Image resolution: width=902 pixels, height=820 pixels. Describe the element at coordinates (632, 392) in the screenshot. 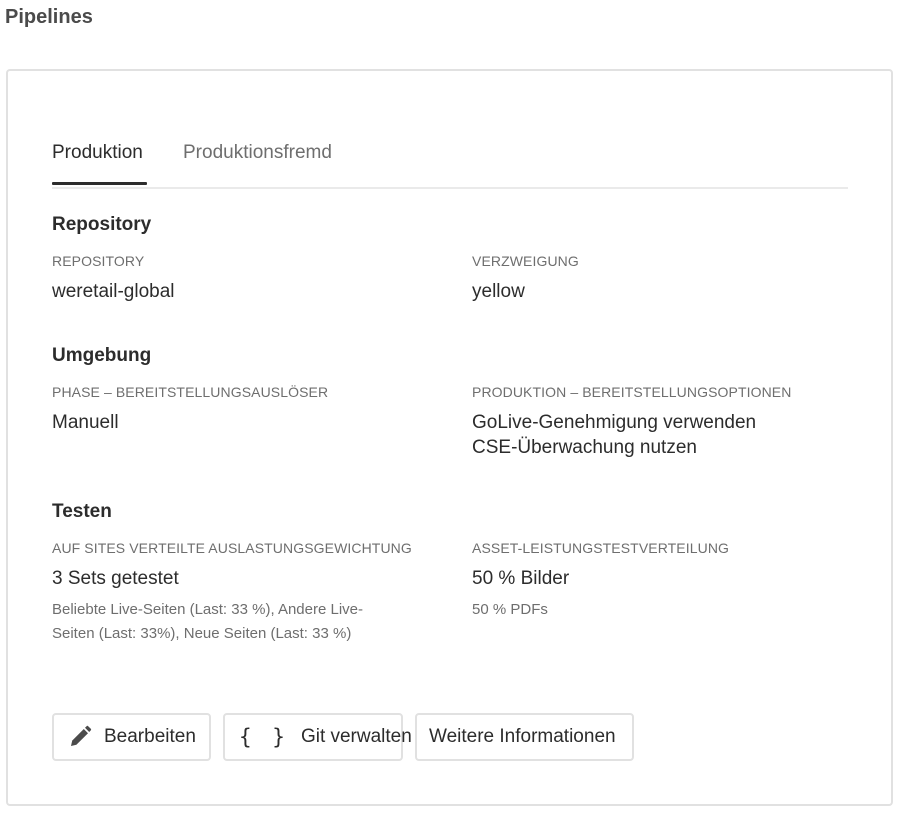

I see `deployment-options-label: PRODUKTION – BEREITSTELLUNGSOPTIONEN` at that location.